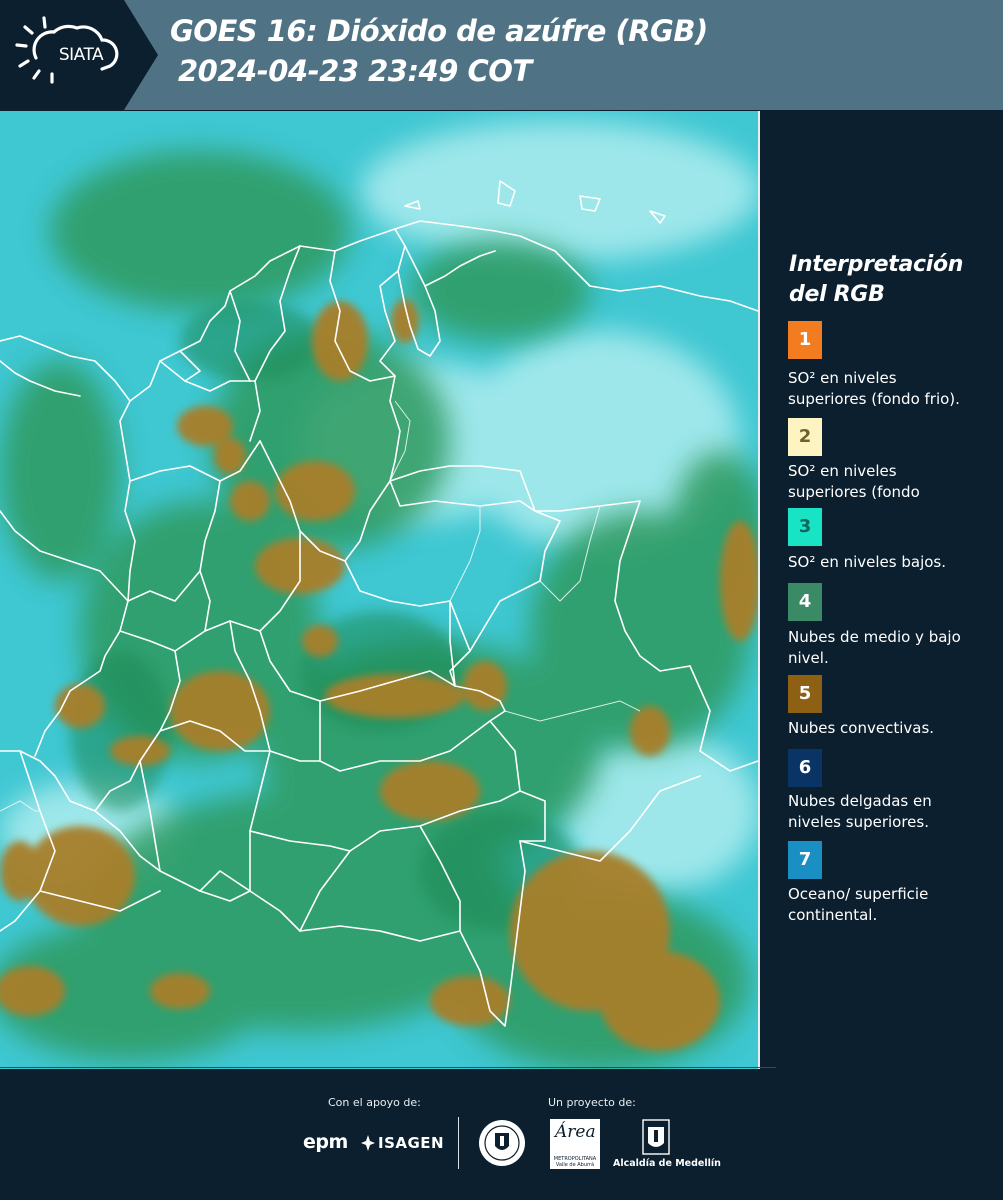 The image size is (1003, 1200). I want to click on legend-label-1: SO² en niveles superiores (fondo frio)., so click(874, 388).